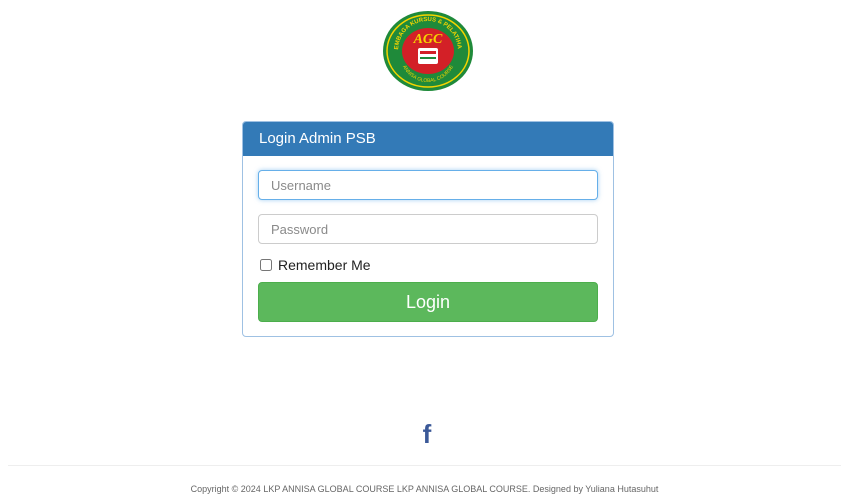 This screenshot has height=495, width=849. I want to click on remember-me-checkbox, so click(266, 265).